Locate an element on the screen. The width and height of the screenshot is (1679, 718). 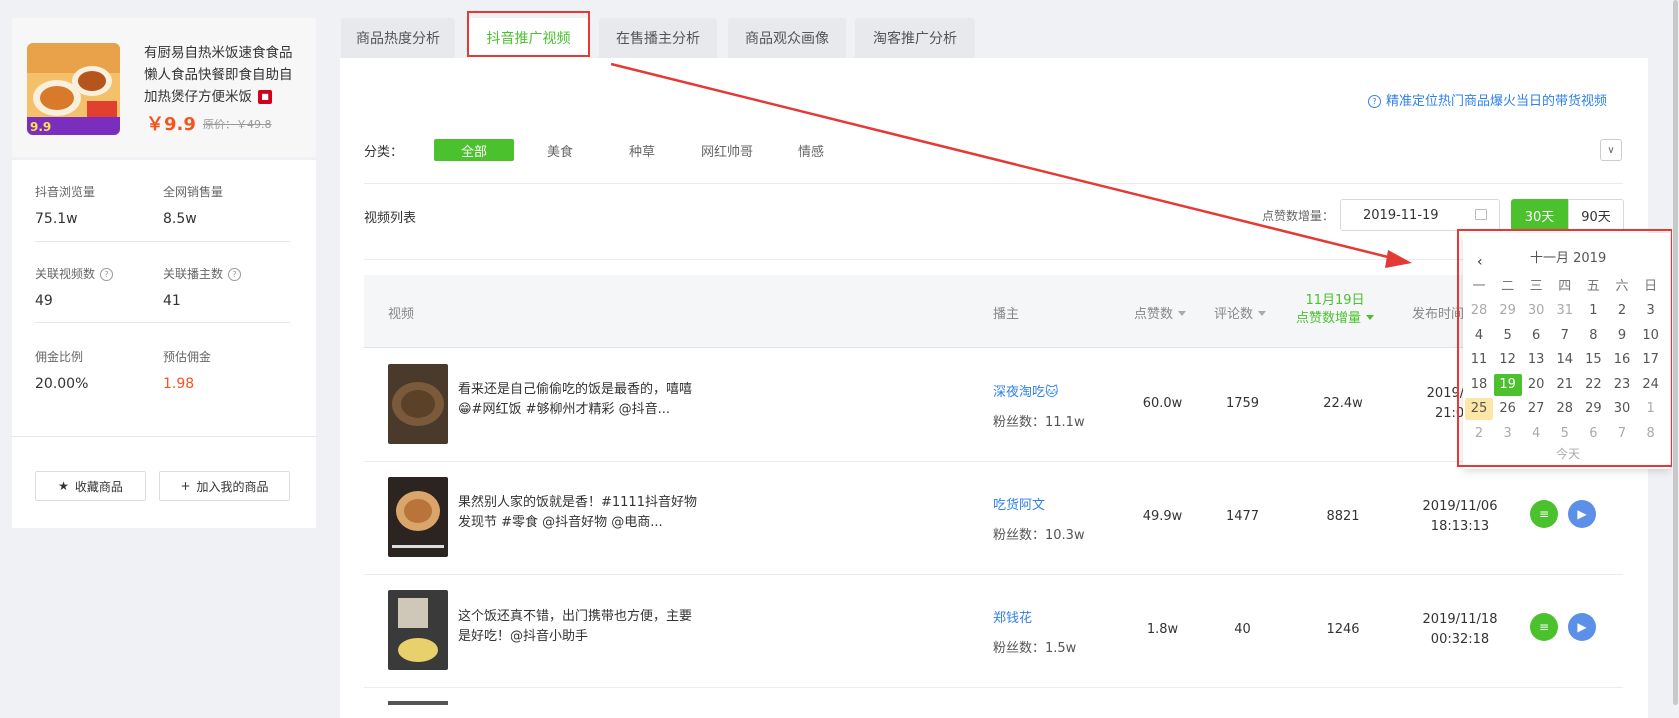
anchor-name-link: 吃货阿文 is located at coordinates (1019, 503).